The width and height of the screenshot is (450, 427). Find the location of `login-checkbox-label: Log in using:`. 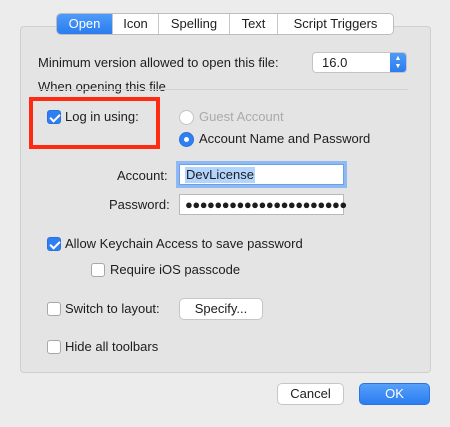

login-checkbox-label: Log in using: is located at coordinates (102, 116).